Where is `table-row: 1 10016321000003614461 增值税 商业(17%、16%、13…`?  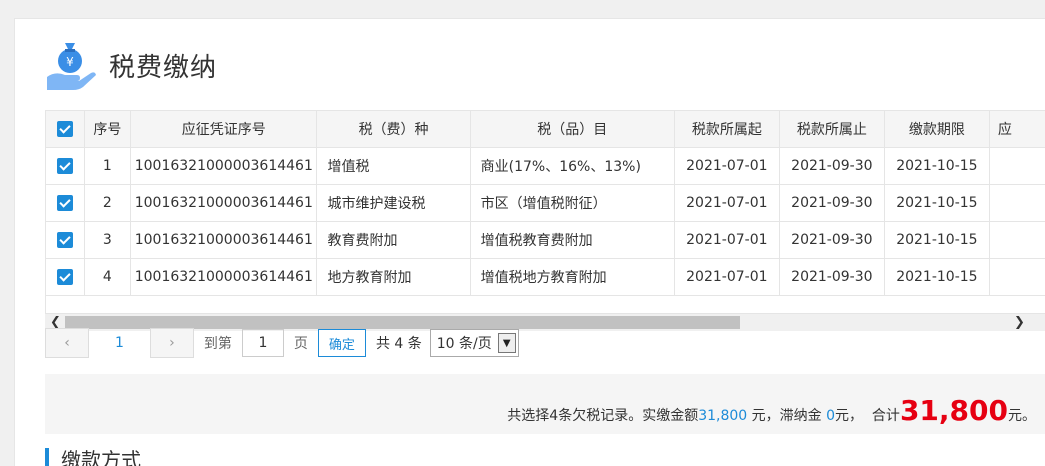 table-row: 1 10016321000003614461 增值税 商业(17%、16%、13… is located at coordinates (545, 166).